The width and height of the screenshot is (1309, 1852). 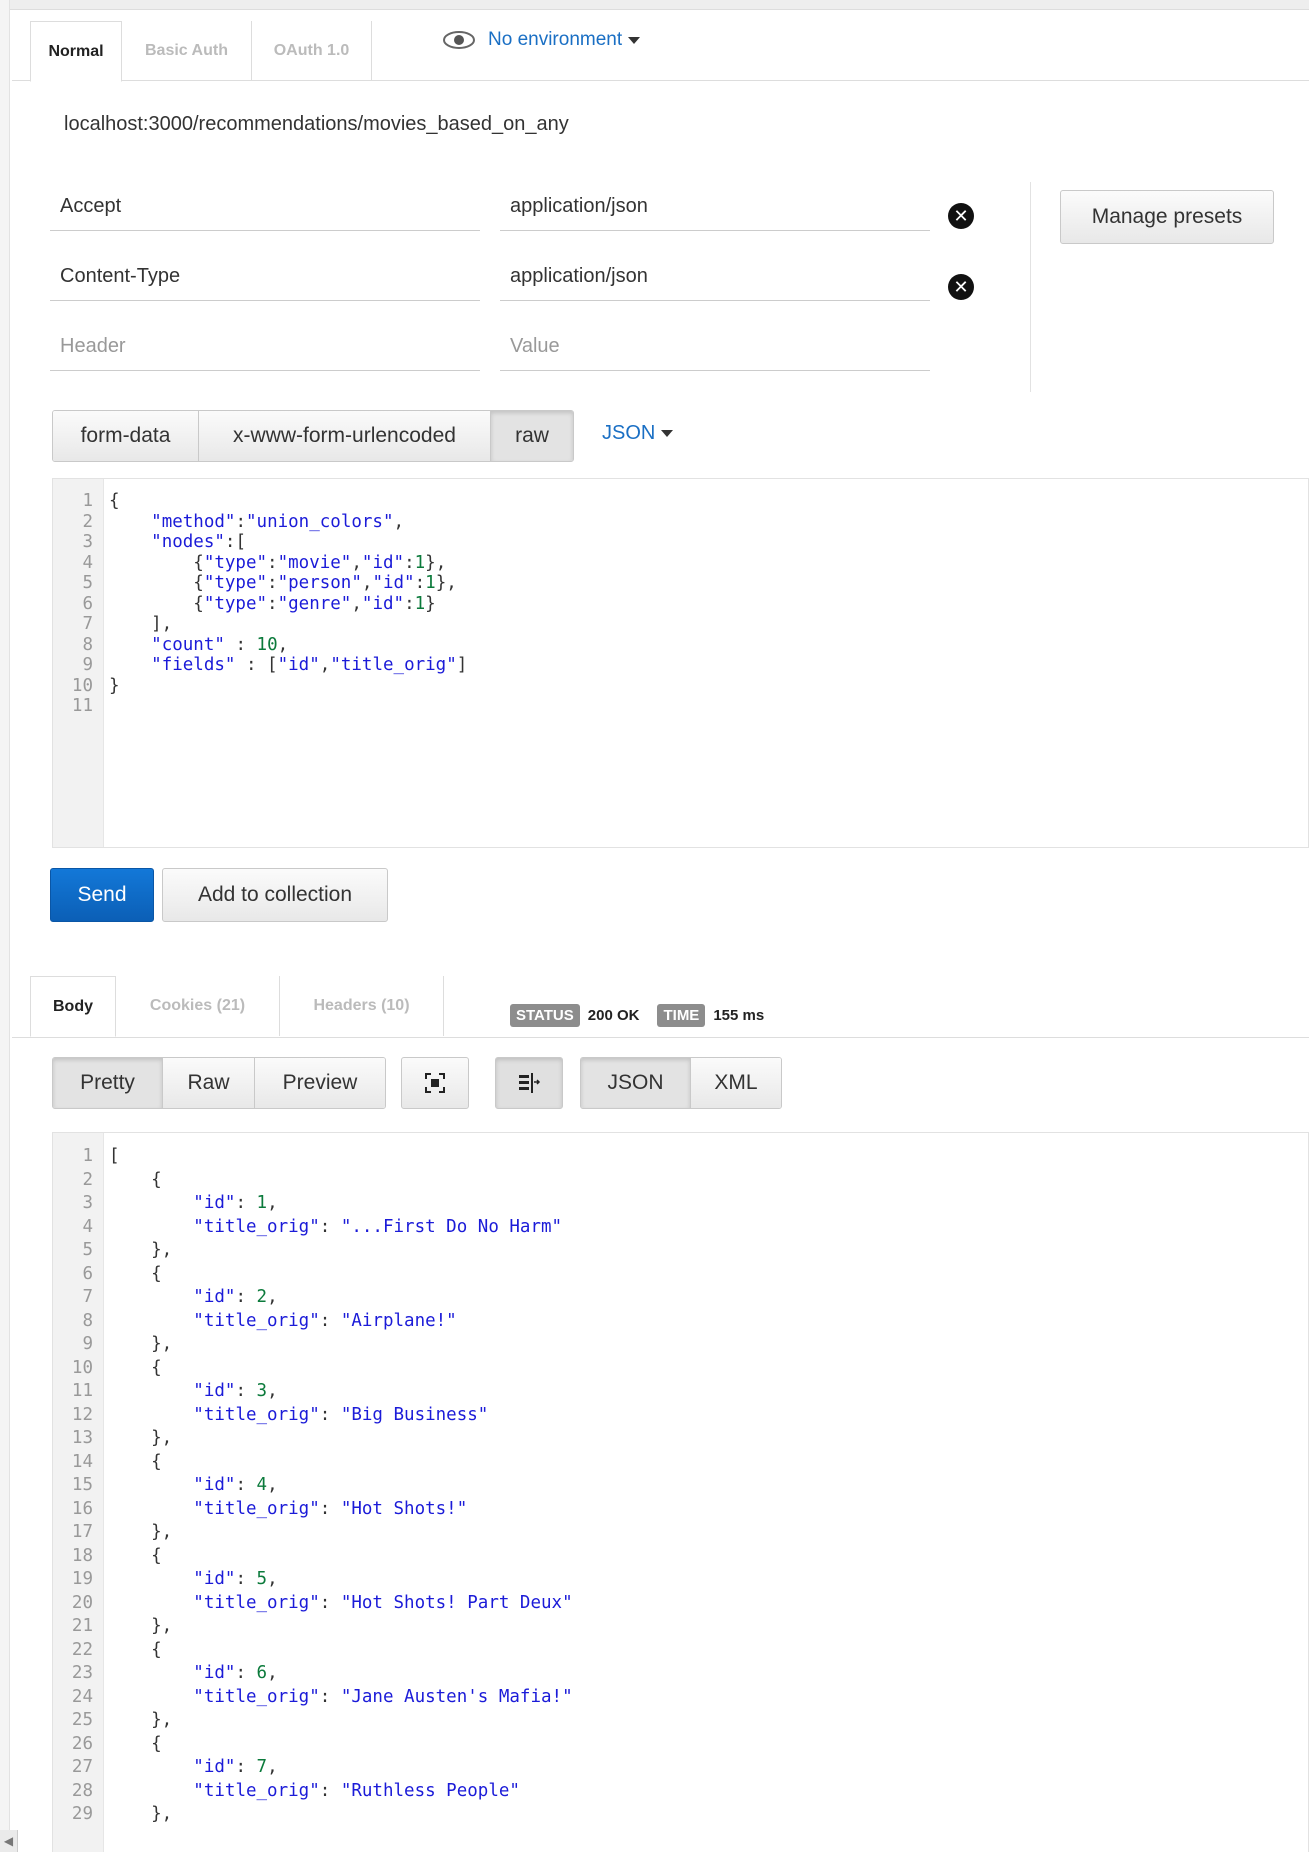 What do you see at coordinates (82, 706) in the screenshot?
I see `line-number: 11` at bounding box center [82, 706].